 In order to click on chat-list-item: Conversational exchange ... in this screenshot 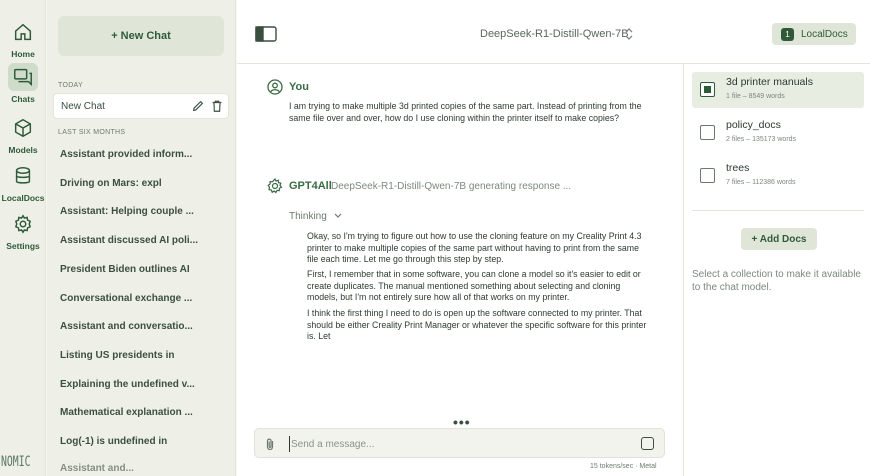, I will do `click(126, 298)`.